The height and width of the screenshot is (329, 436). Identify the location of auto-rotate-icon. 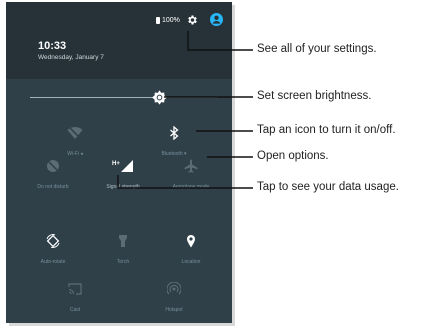
(53, 241).